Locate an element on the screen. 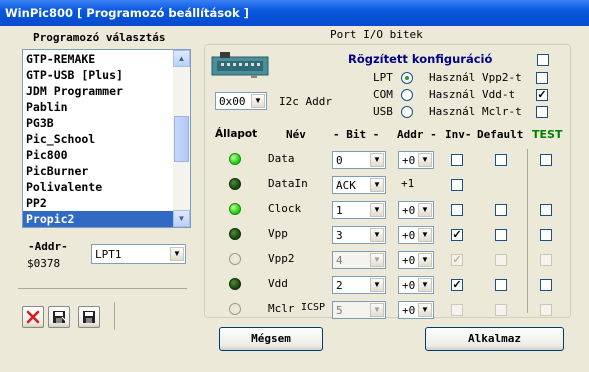  bit-value: 5 is located at coordinates (339, 310).